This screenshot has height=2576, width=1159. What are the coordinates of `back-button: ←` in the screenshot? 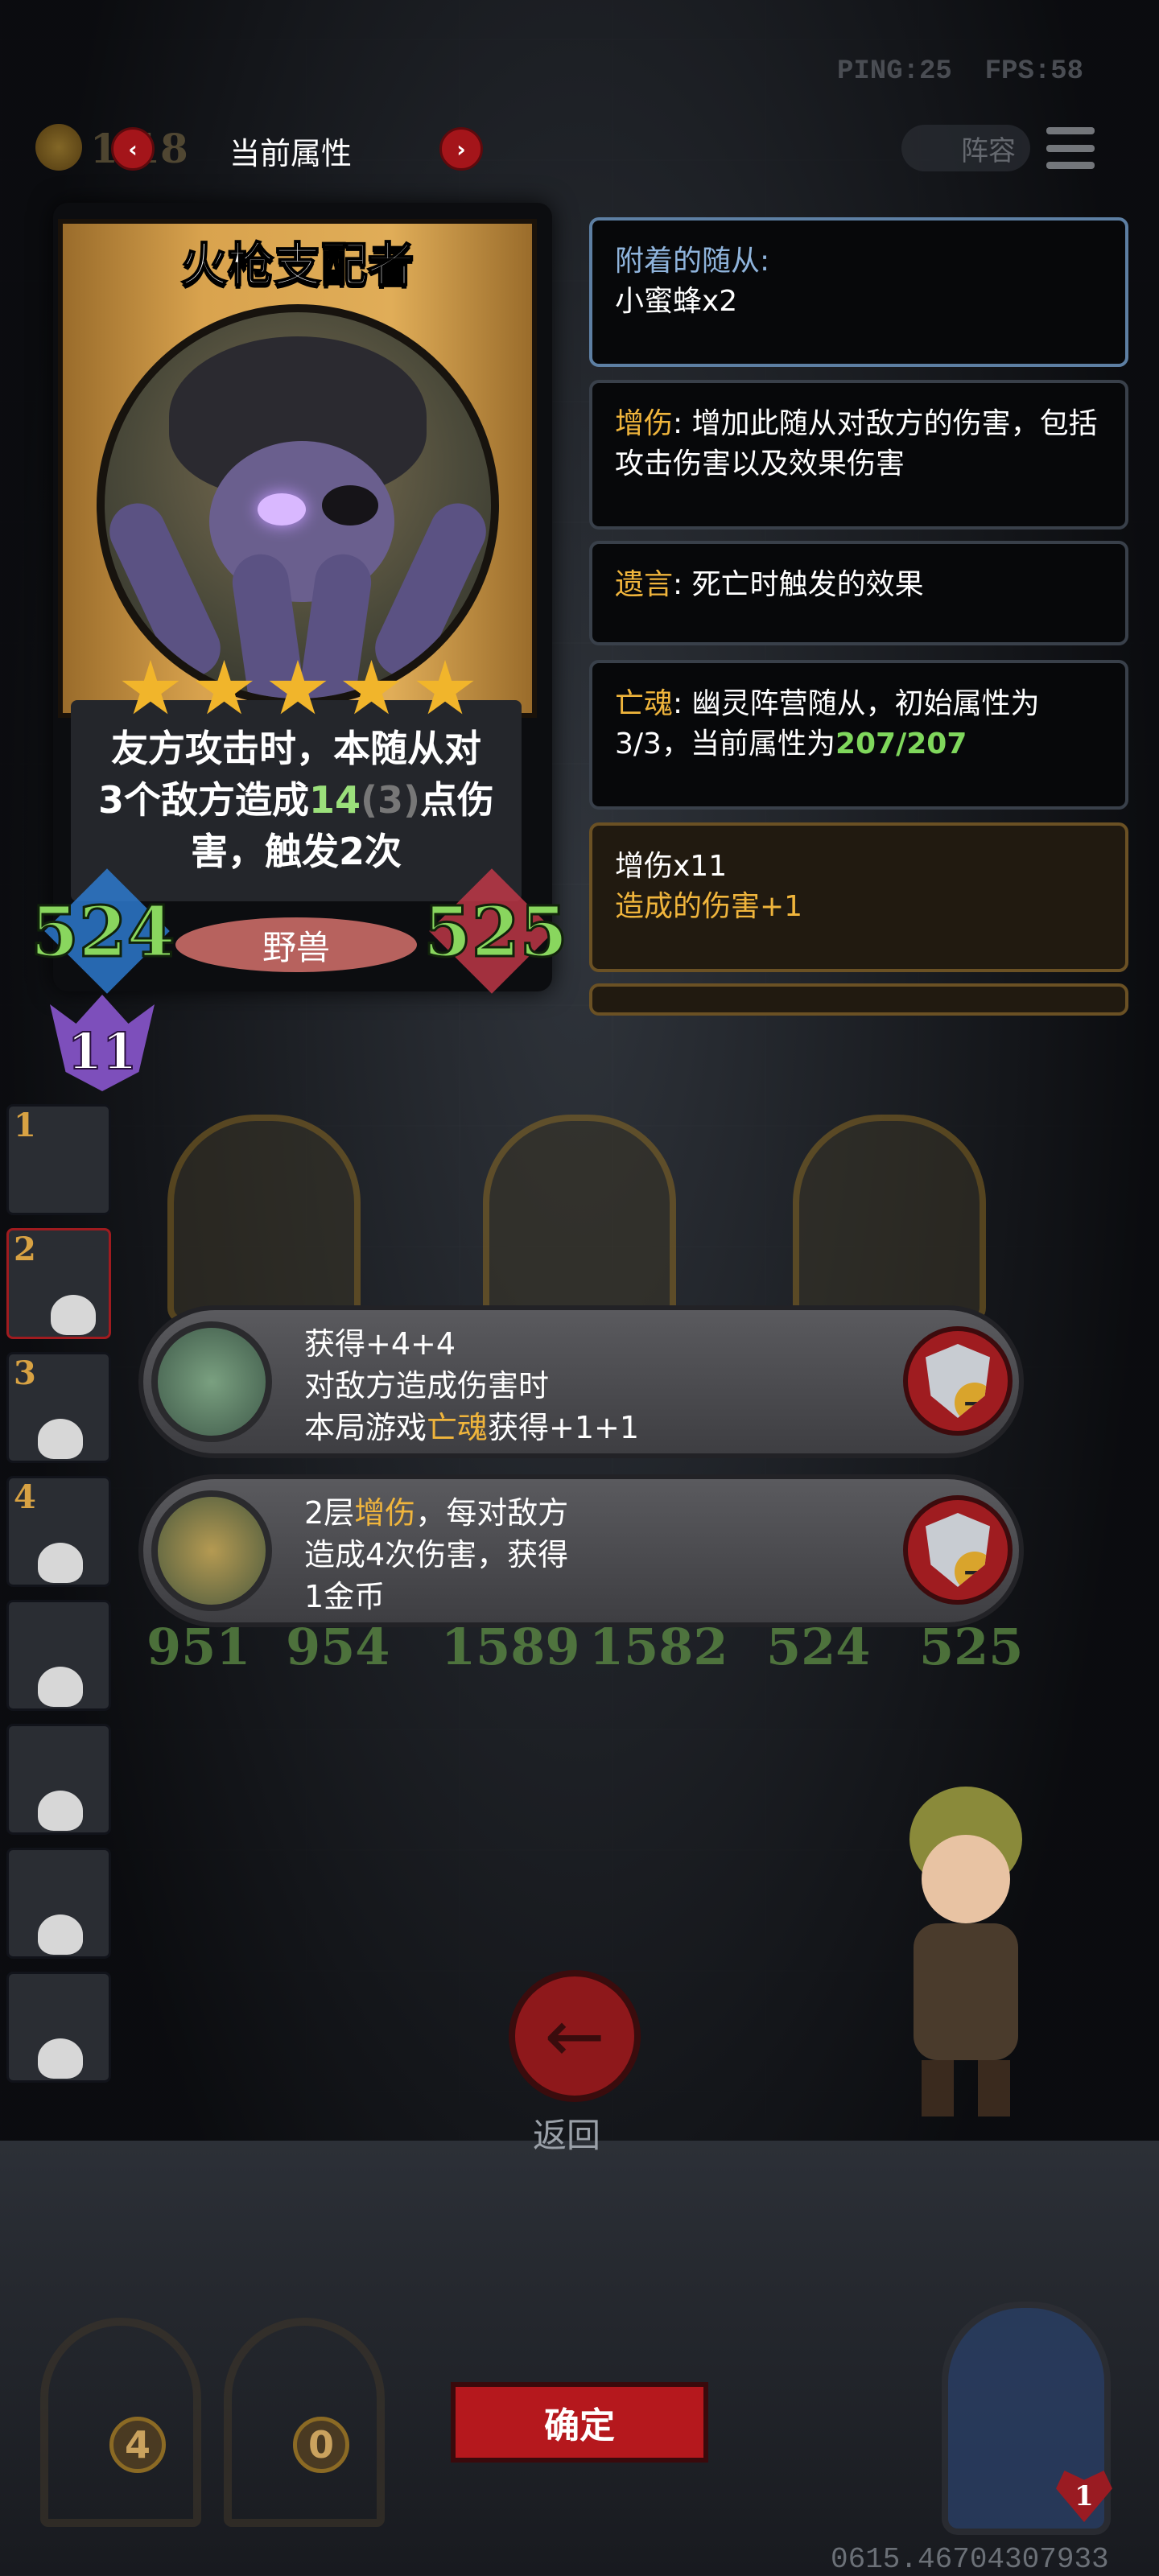 It's located at (575, 2036).